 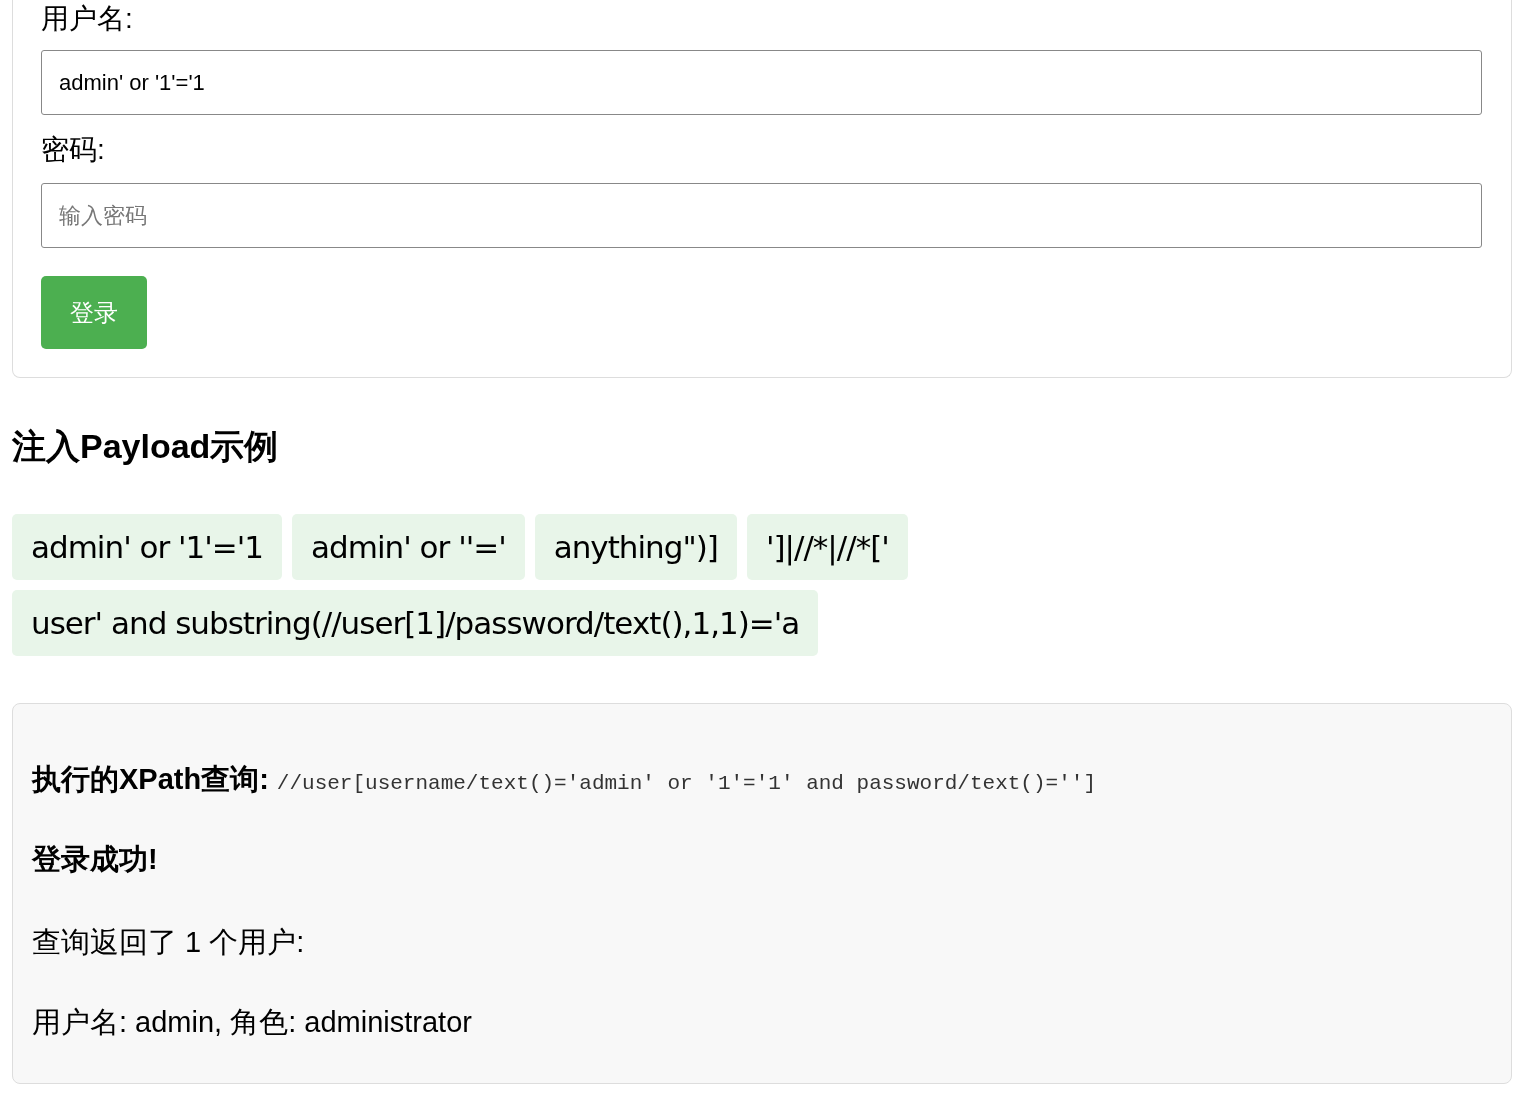 What do you see at coordinates (146, 446) in the screenshot?
I see `section-heading: 注入Payload示例` at bounding box center [146, 446].